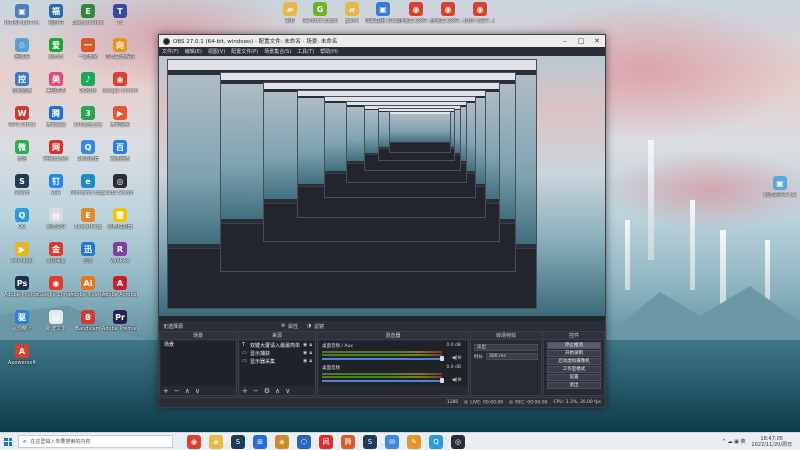 This screenshot has width=800, height=450. Describe the element at coordinates (382, 359) in the screenshot. I see `volume-fader` at that location.